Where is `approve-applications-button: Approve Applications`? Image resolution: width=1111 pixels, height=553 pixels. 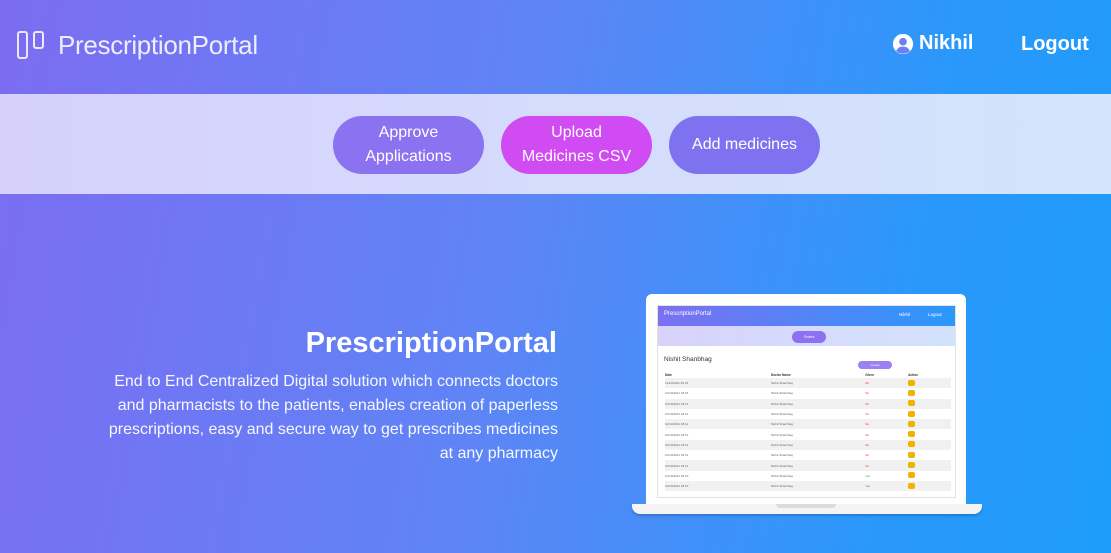
approve-applications-button: Approve Applications is located at coordinates (408, 145).